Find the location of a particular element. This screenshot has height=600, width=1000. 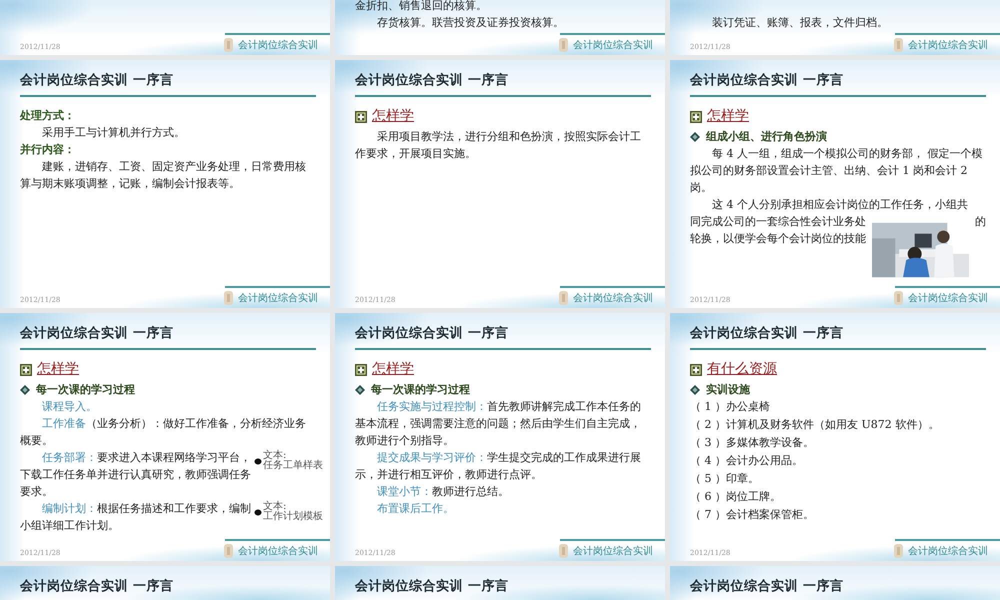

text-line: 同完成公司的一套综合性会计业务处 is located at coordinates (778, 222).